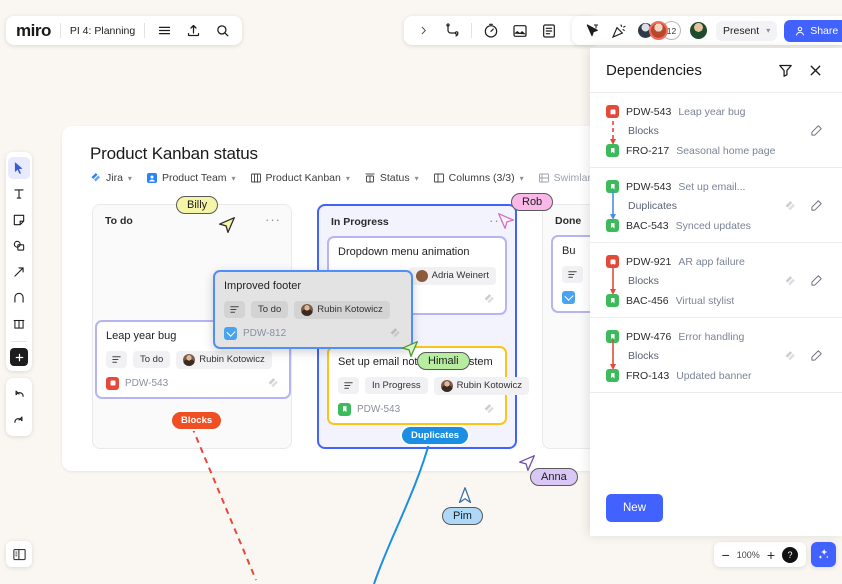 The height and width of the screenshot is (584, 842). I want to click on tool-shapes, so click(19, 246).